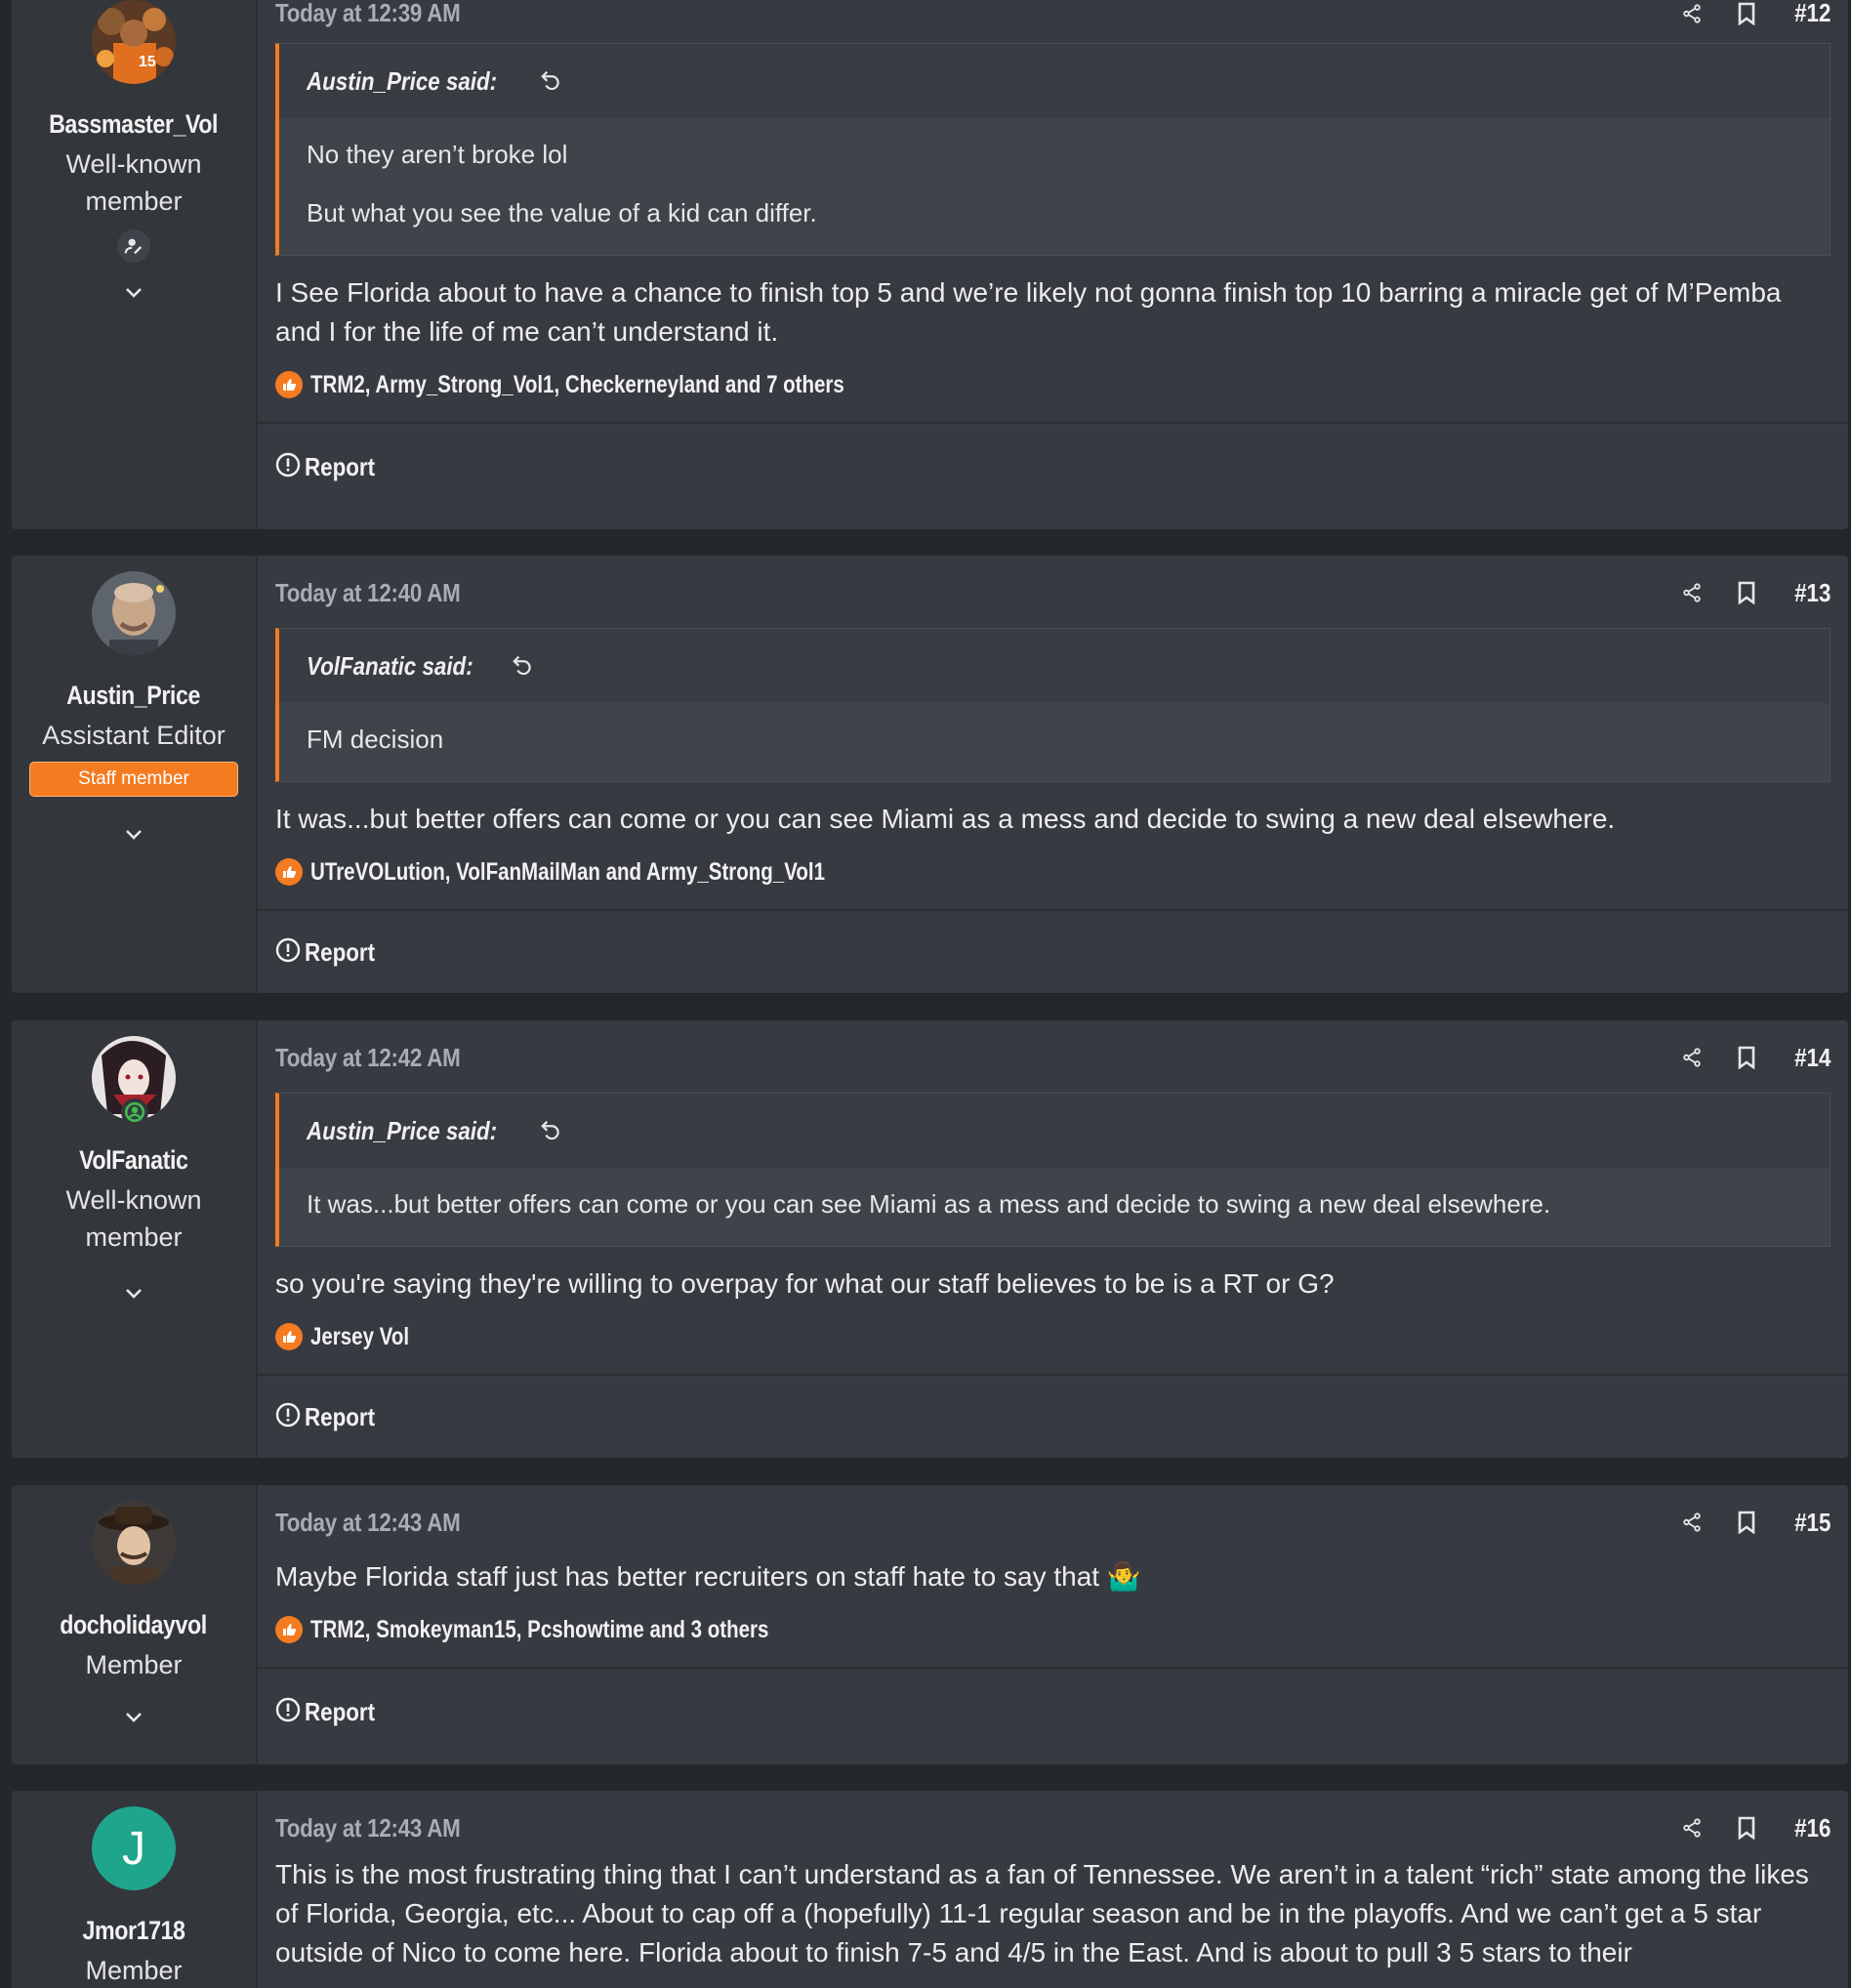 The image size is (1851, 1988). What do you see at coordinates (390, 666) in the screenshot?
I see `quote-author: VolFanatic said:` at bounding box center [390, 666].